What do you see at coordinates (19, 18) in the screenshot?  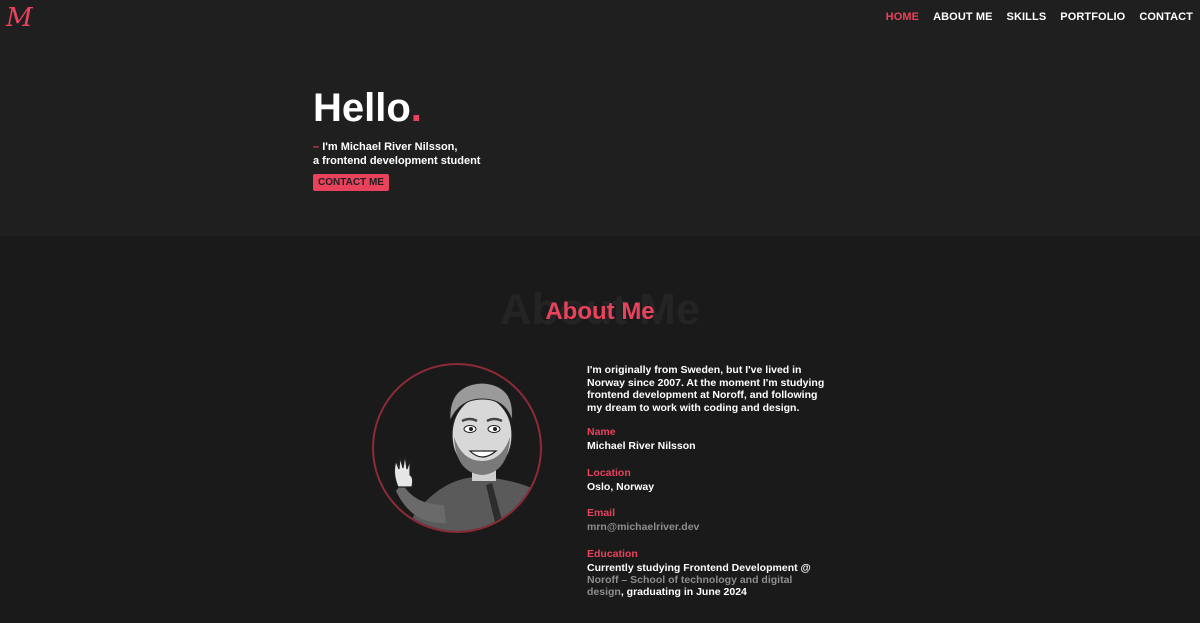 I see `logo: M` at bounding box center [19, 18].